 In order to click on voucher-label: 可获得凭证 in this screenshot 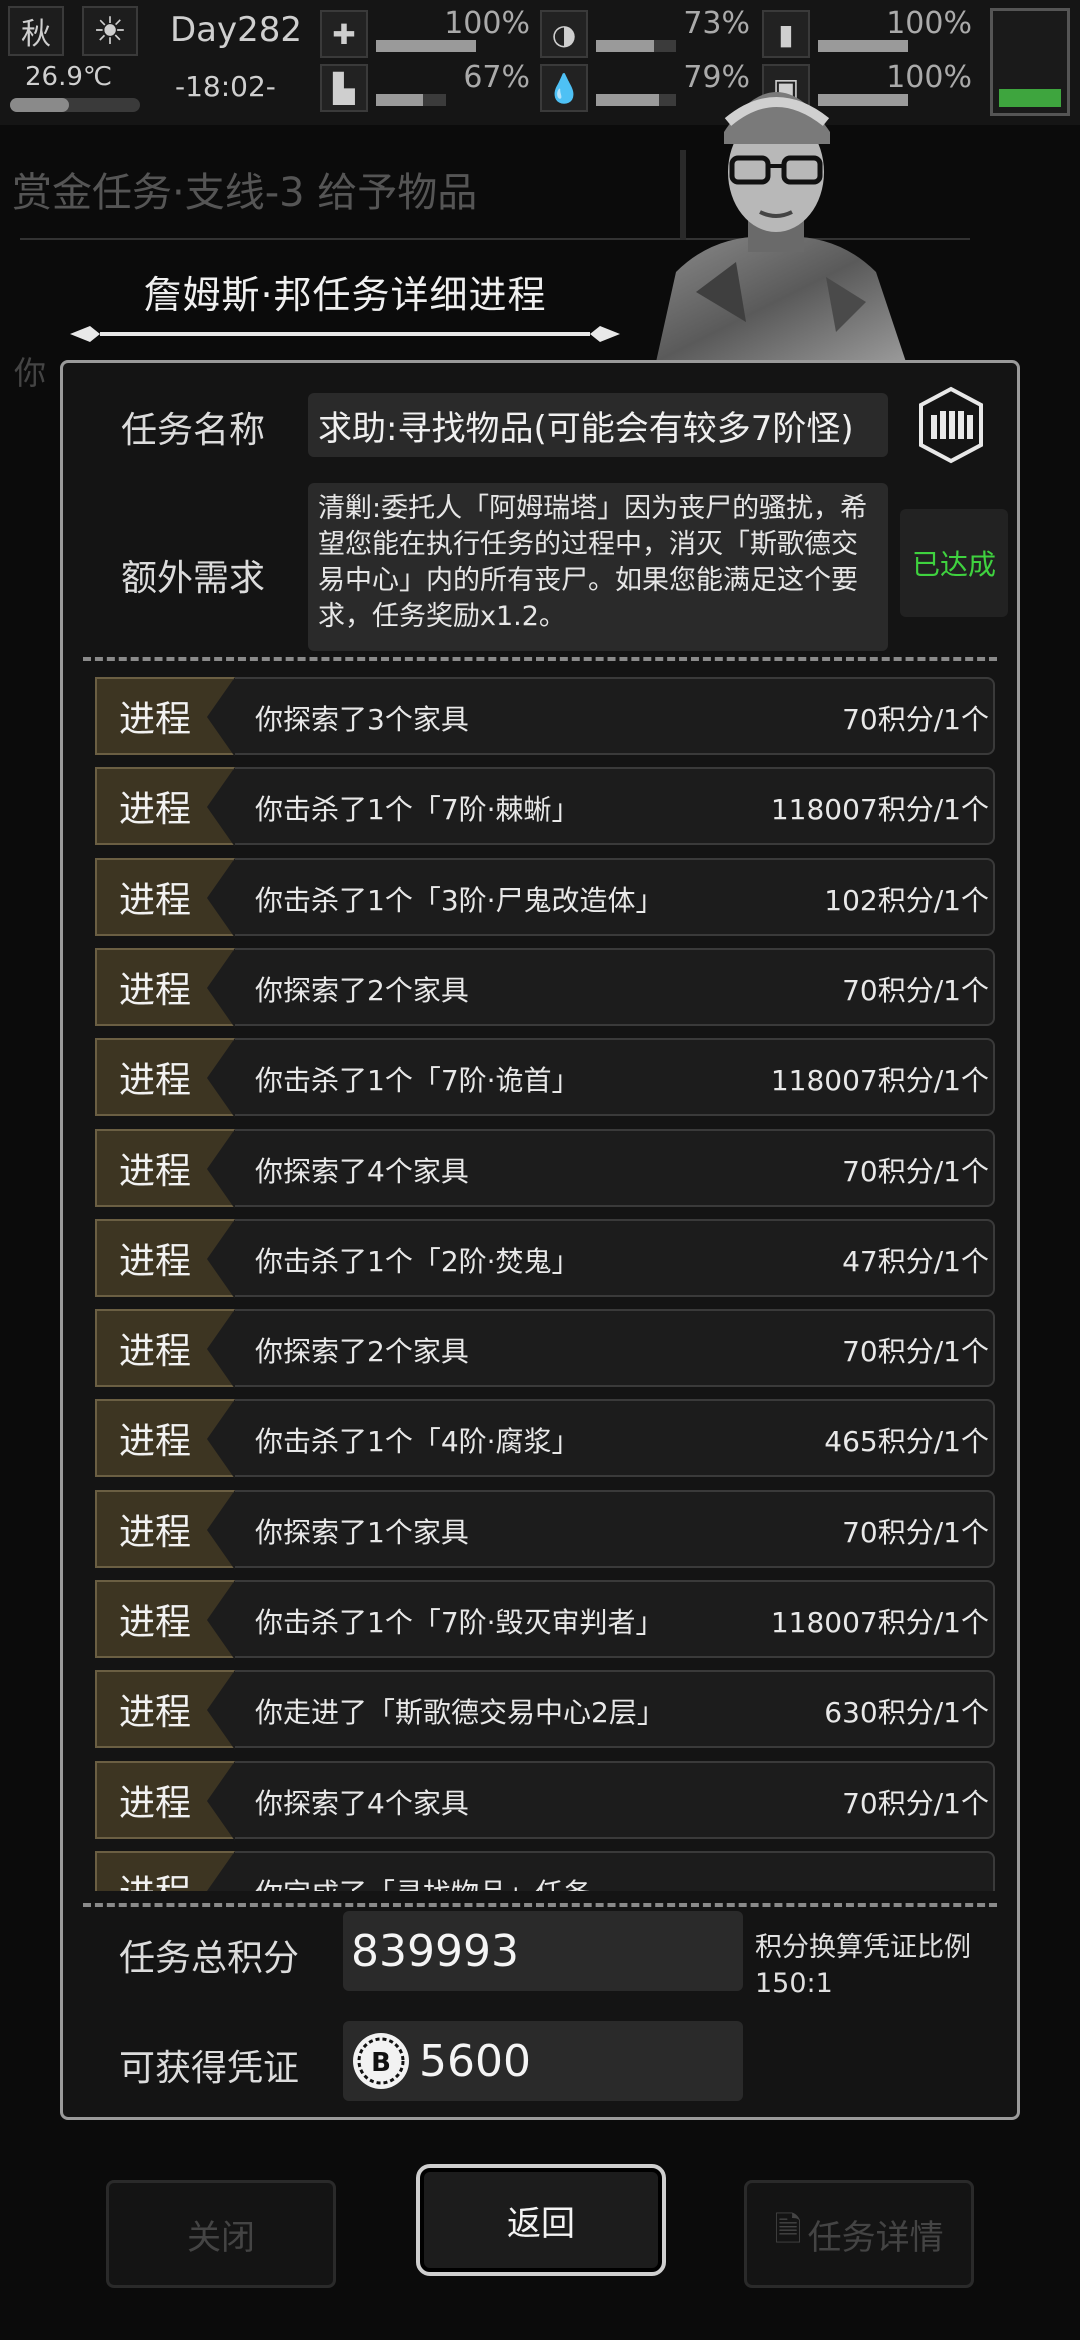, I will do `click(209, 2068)`.